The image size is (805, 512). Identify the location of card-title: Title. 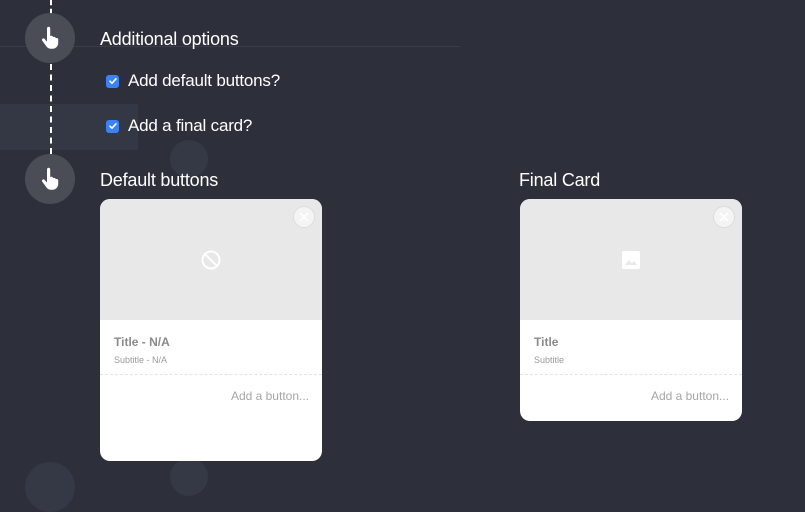
(631, 342).